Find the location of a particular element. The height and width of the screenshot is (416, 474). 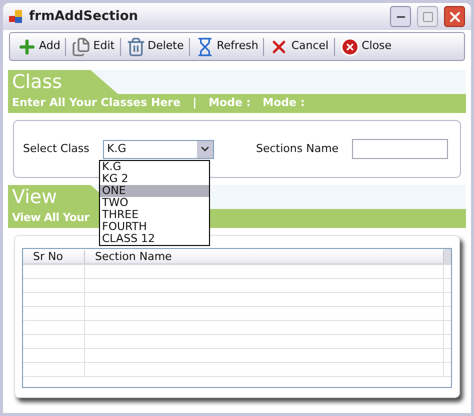

maximize-button is located at coordinates (427, 16).